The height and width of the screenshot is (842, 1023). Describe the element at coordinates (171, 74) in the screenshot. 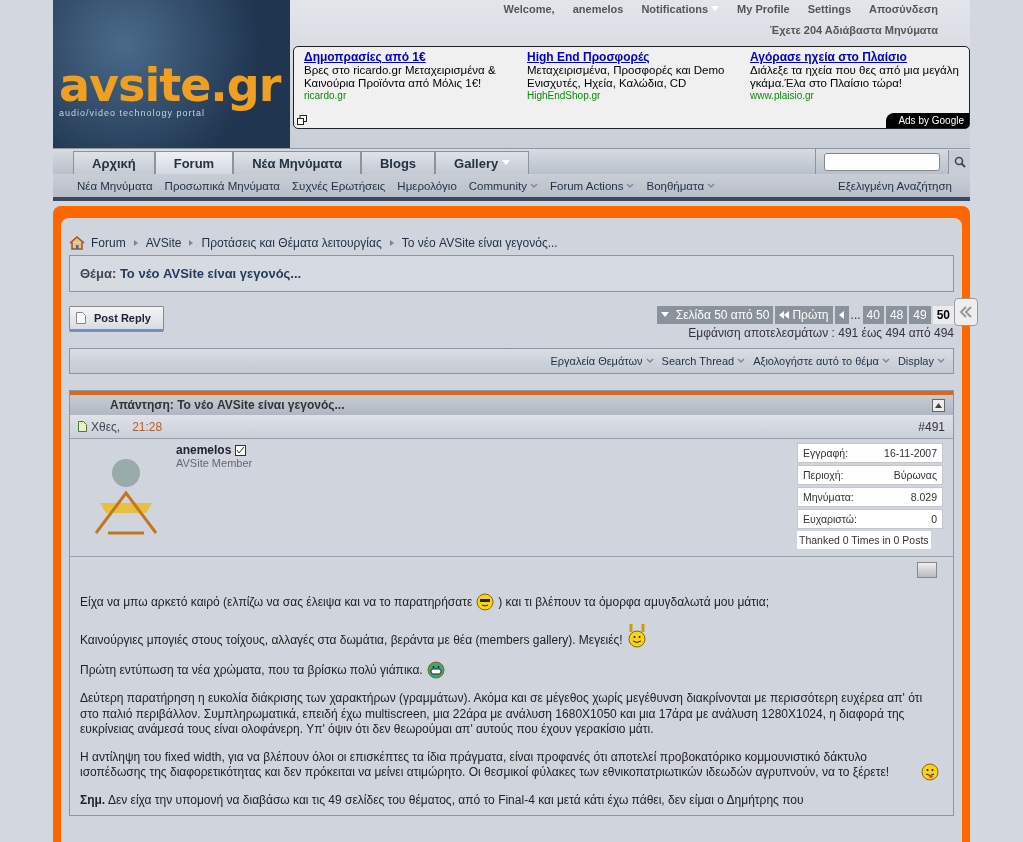

I see `site-logo: avsite.gr audio/video technology portal` at that location.